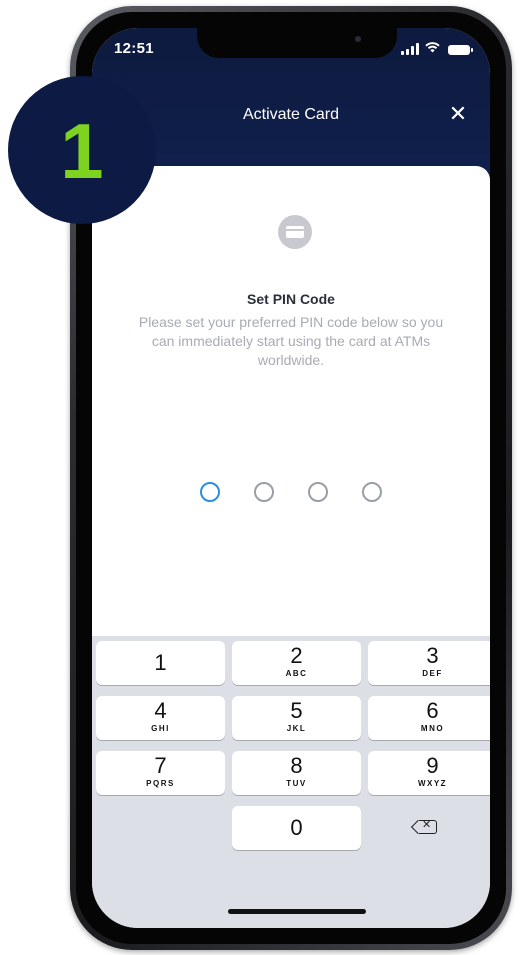 Image resolution: width=521 pixels, height=955 pixels. What do you see at coordinates (295, 232) in the screenshot?
I see `card-icon` at bounding box center [295, 232].